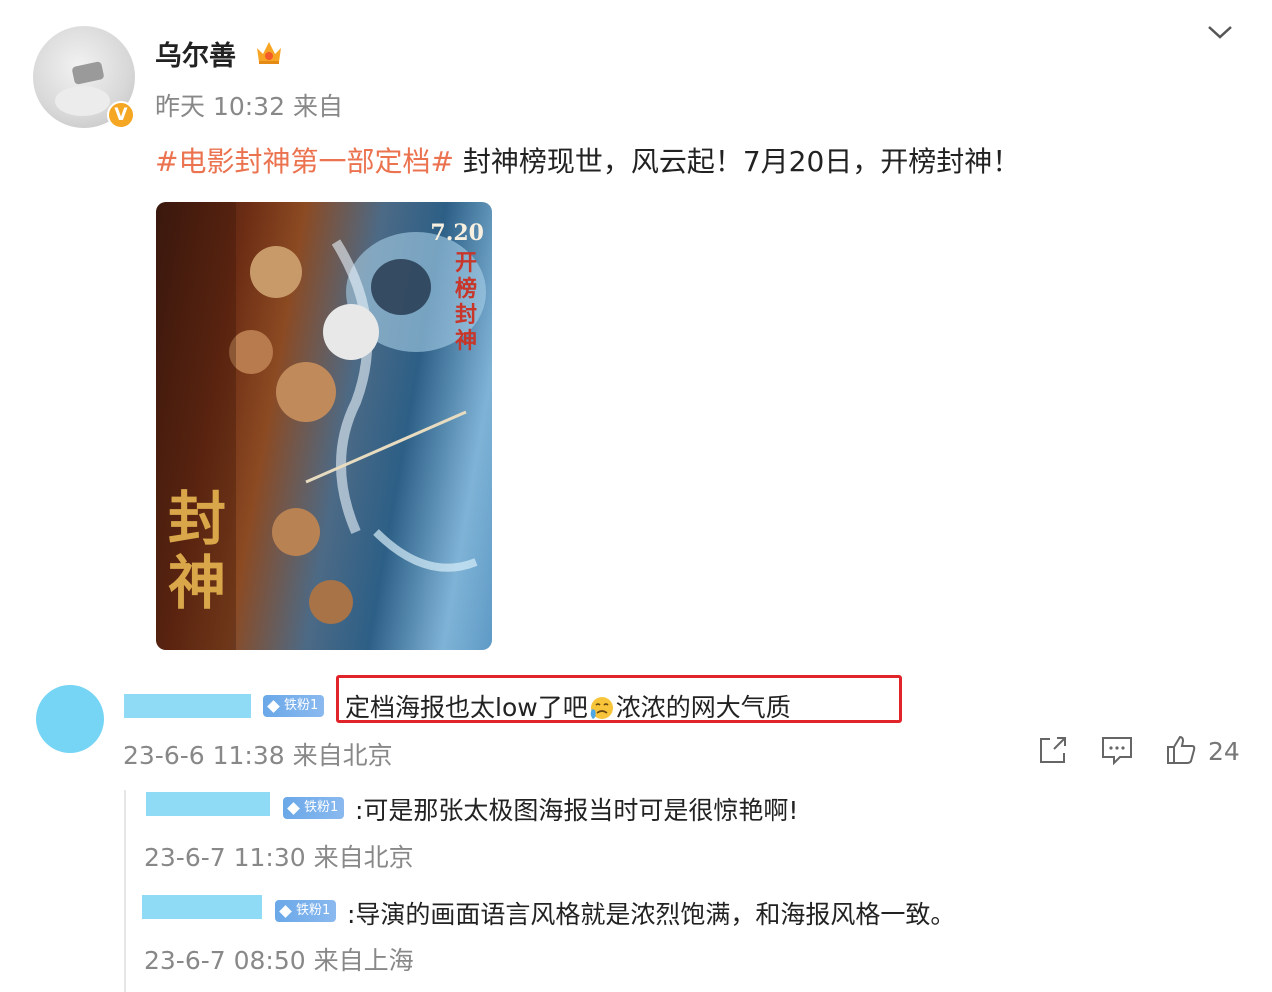 This screenshot has width=1272, height=992. Describe the element at coordinates (588, 161) in the screenshot. I see `post-text: #电影封神第一部定档# 封神榜现世，风云起！7月20日，开榜封神！` at that location.